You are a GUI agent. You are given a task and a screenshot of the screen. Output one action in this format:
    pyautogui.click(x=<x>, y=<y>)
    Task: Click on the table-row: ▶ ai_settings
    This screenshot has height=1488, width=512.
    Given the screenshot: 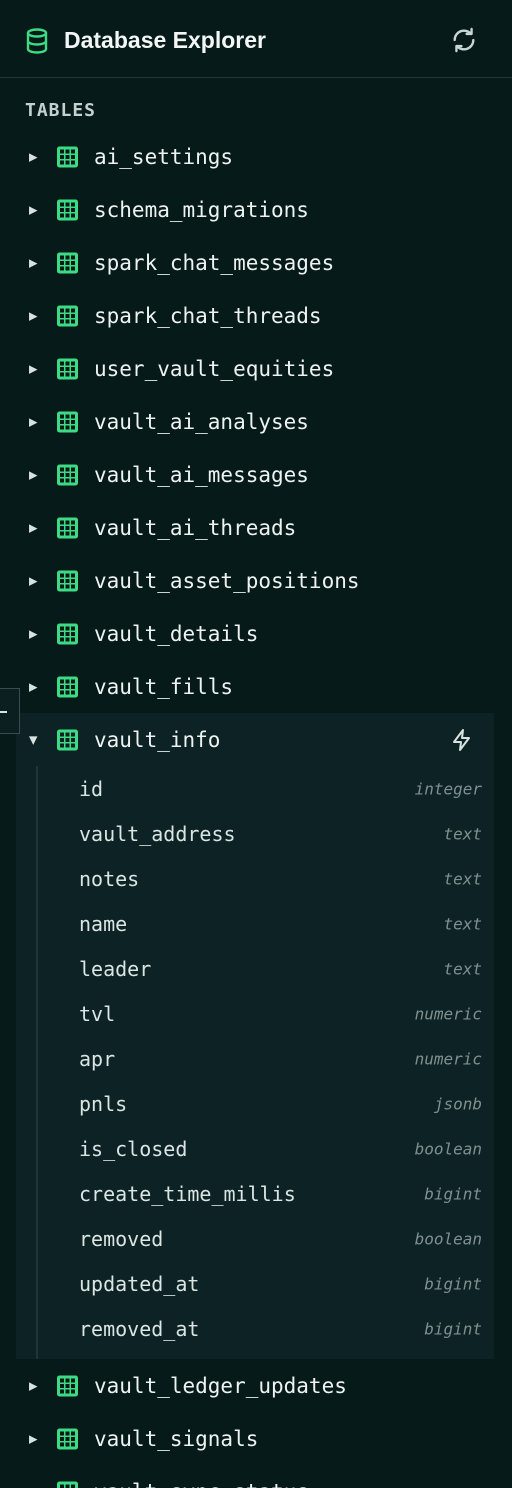 What is the action you would take?
    pyautogui.click(x=256, y=156)
    